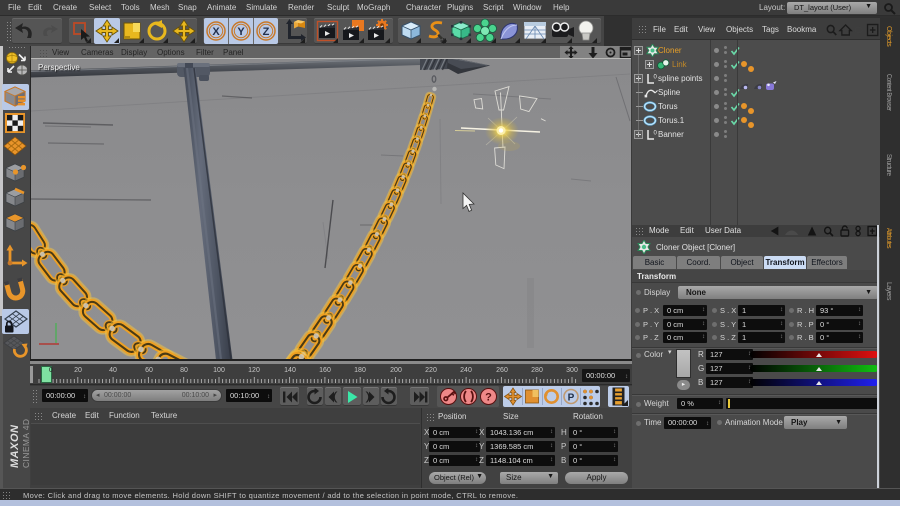  Describe the element at coordinates (571, 397) in the screenshot. I see `svg-text: P` at that location.